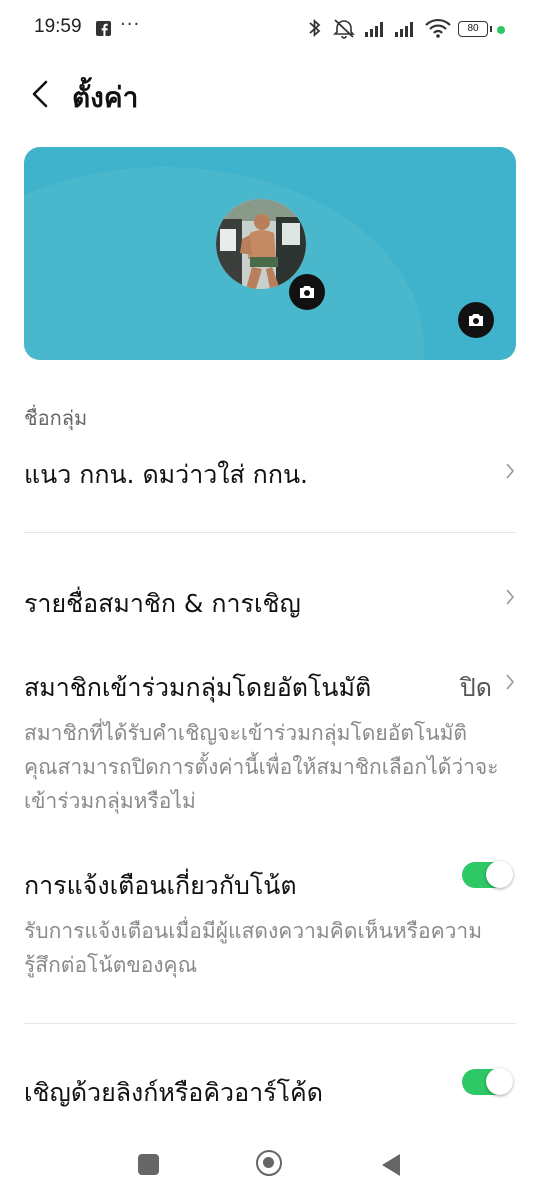 The image size is (540, 1200). Describe the element at coordinates (148, 1164) in the screenshot. I see `recent-apps-button` at that location.